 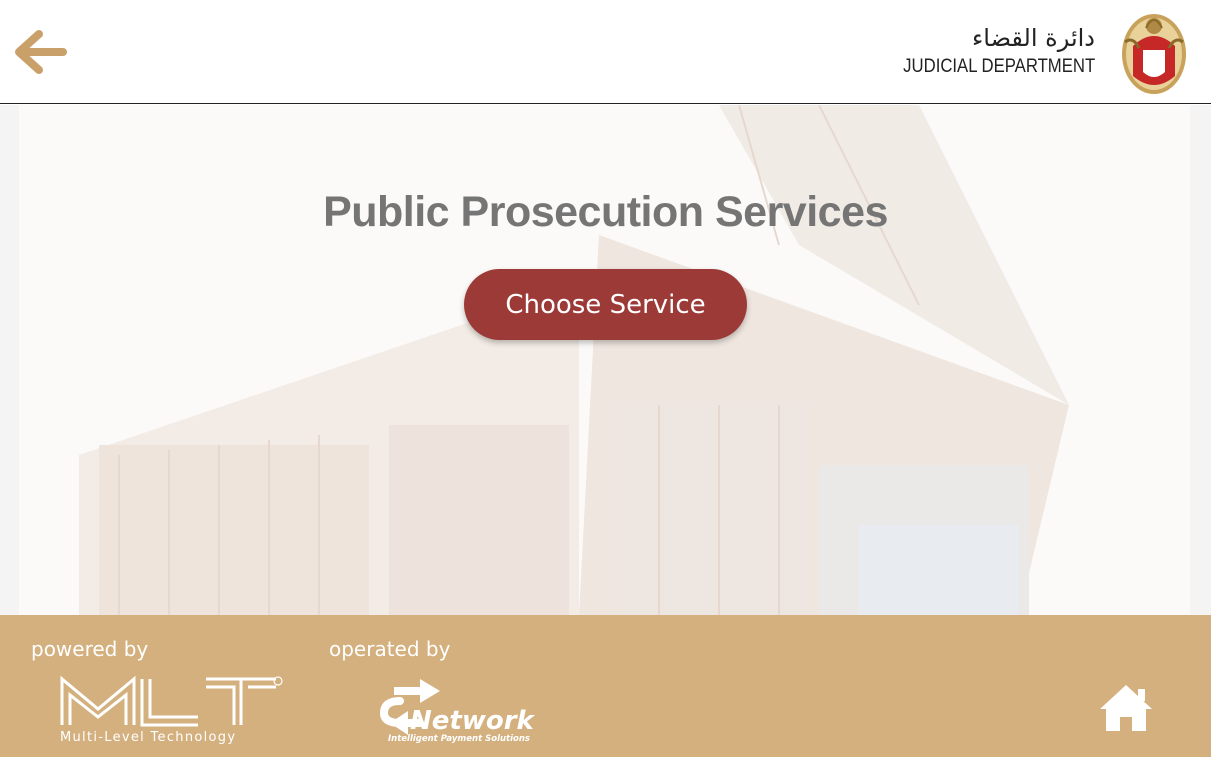 I want to click on back-button, so click(x=38, y=52).